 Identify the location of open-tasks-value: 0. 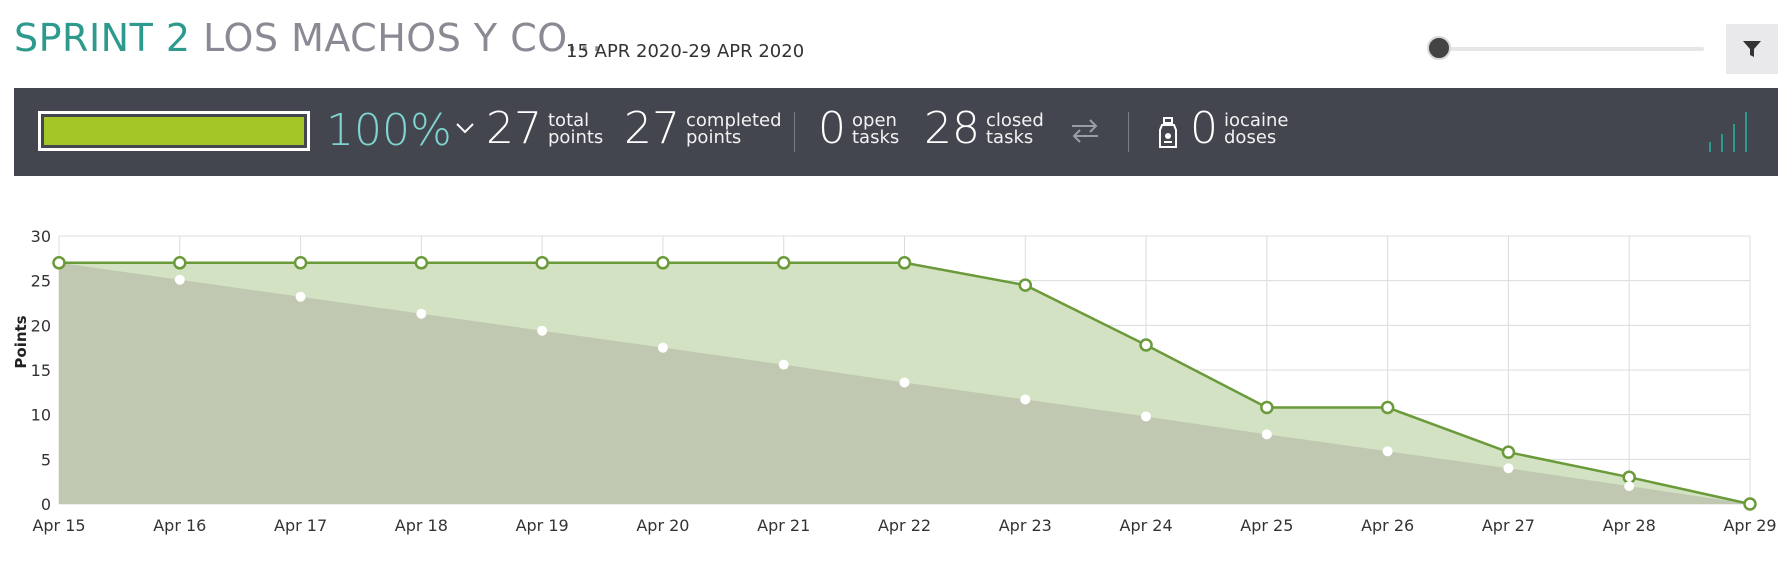
(832, 128).